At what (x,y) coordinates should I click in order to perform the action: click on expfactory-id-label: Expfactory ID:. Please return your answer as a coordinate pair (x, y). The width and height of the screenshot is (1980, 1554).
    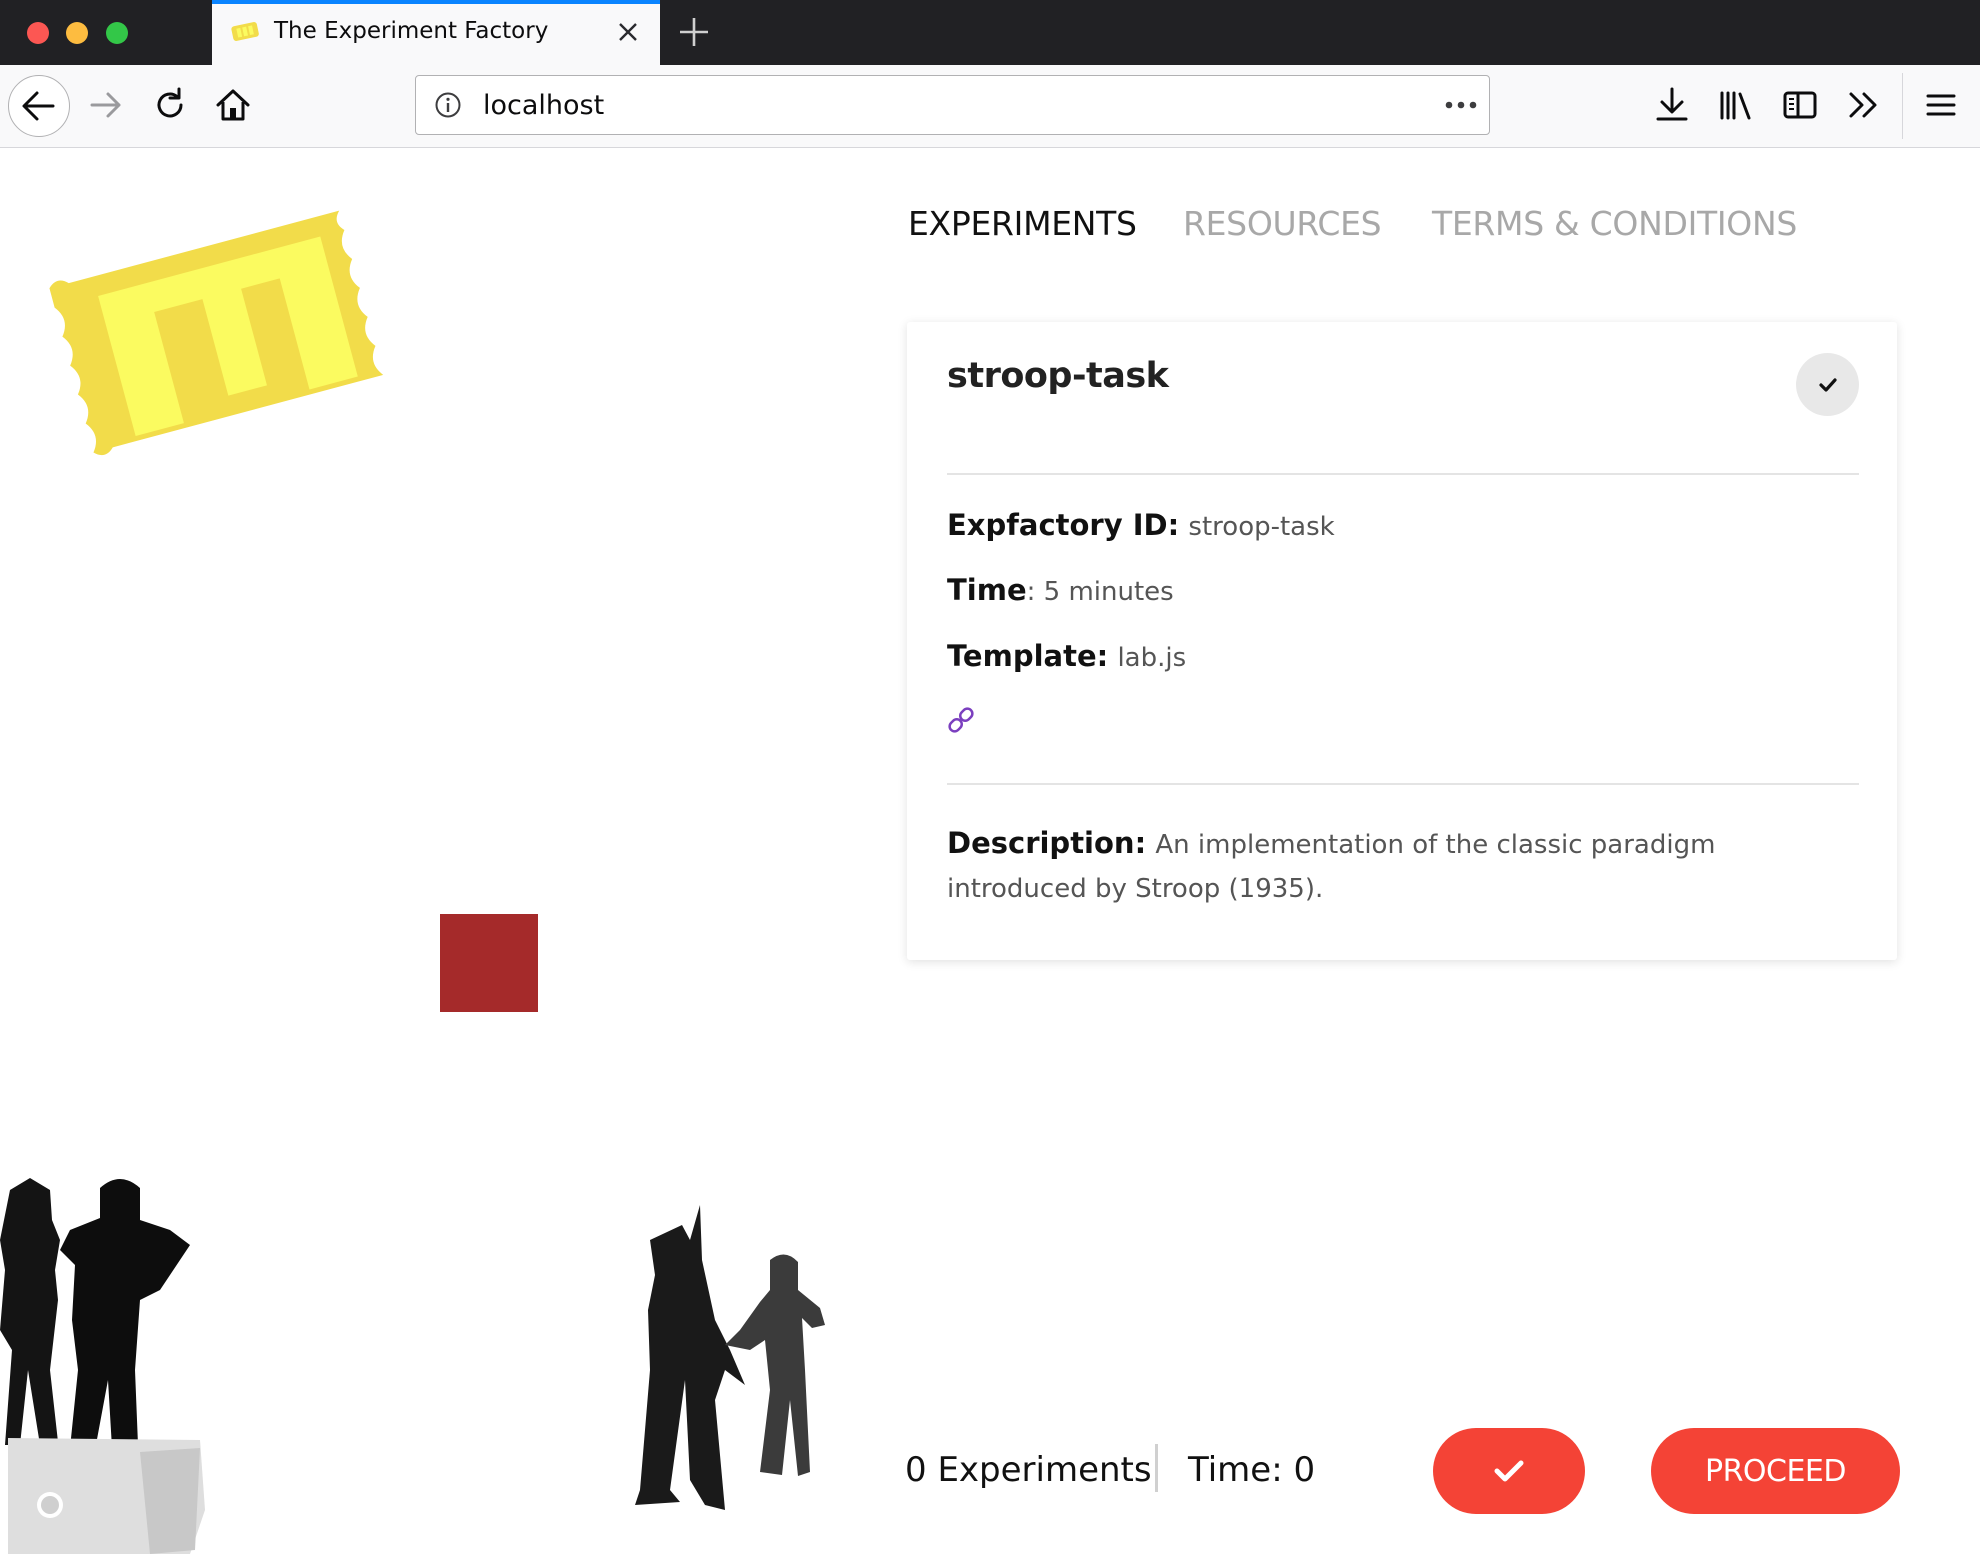
    Looking at the image, I should click on (1063, 525).